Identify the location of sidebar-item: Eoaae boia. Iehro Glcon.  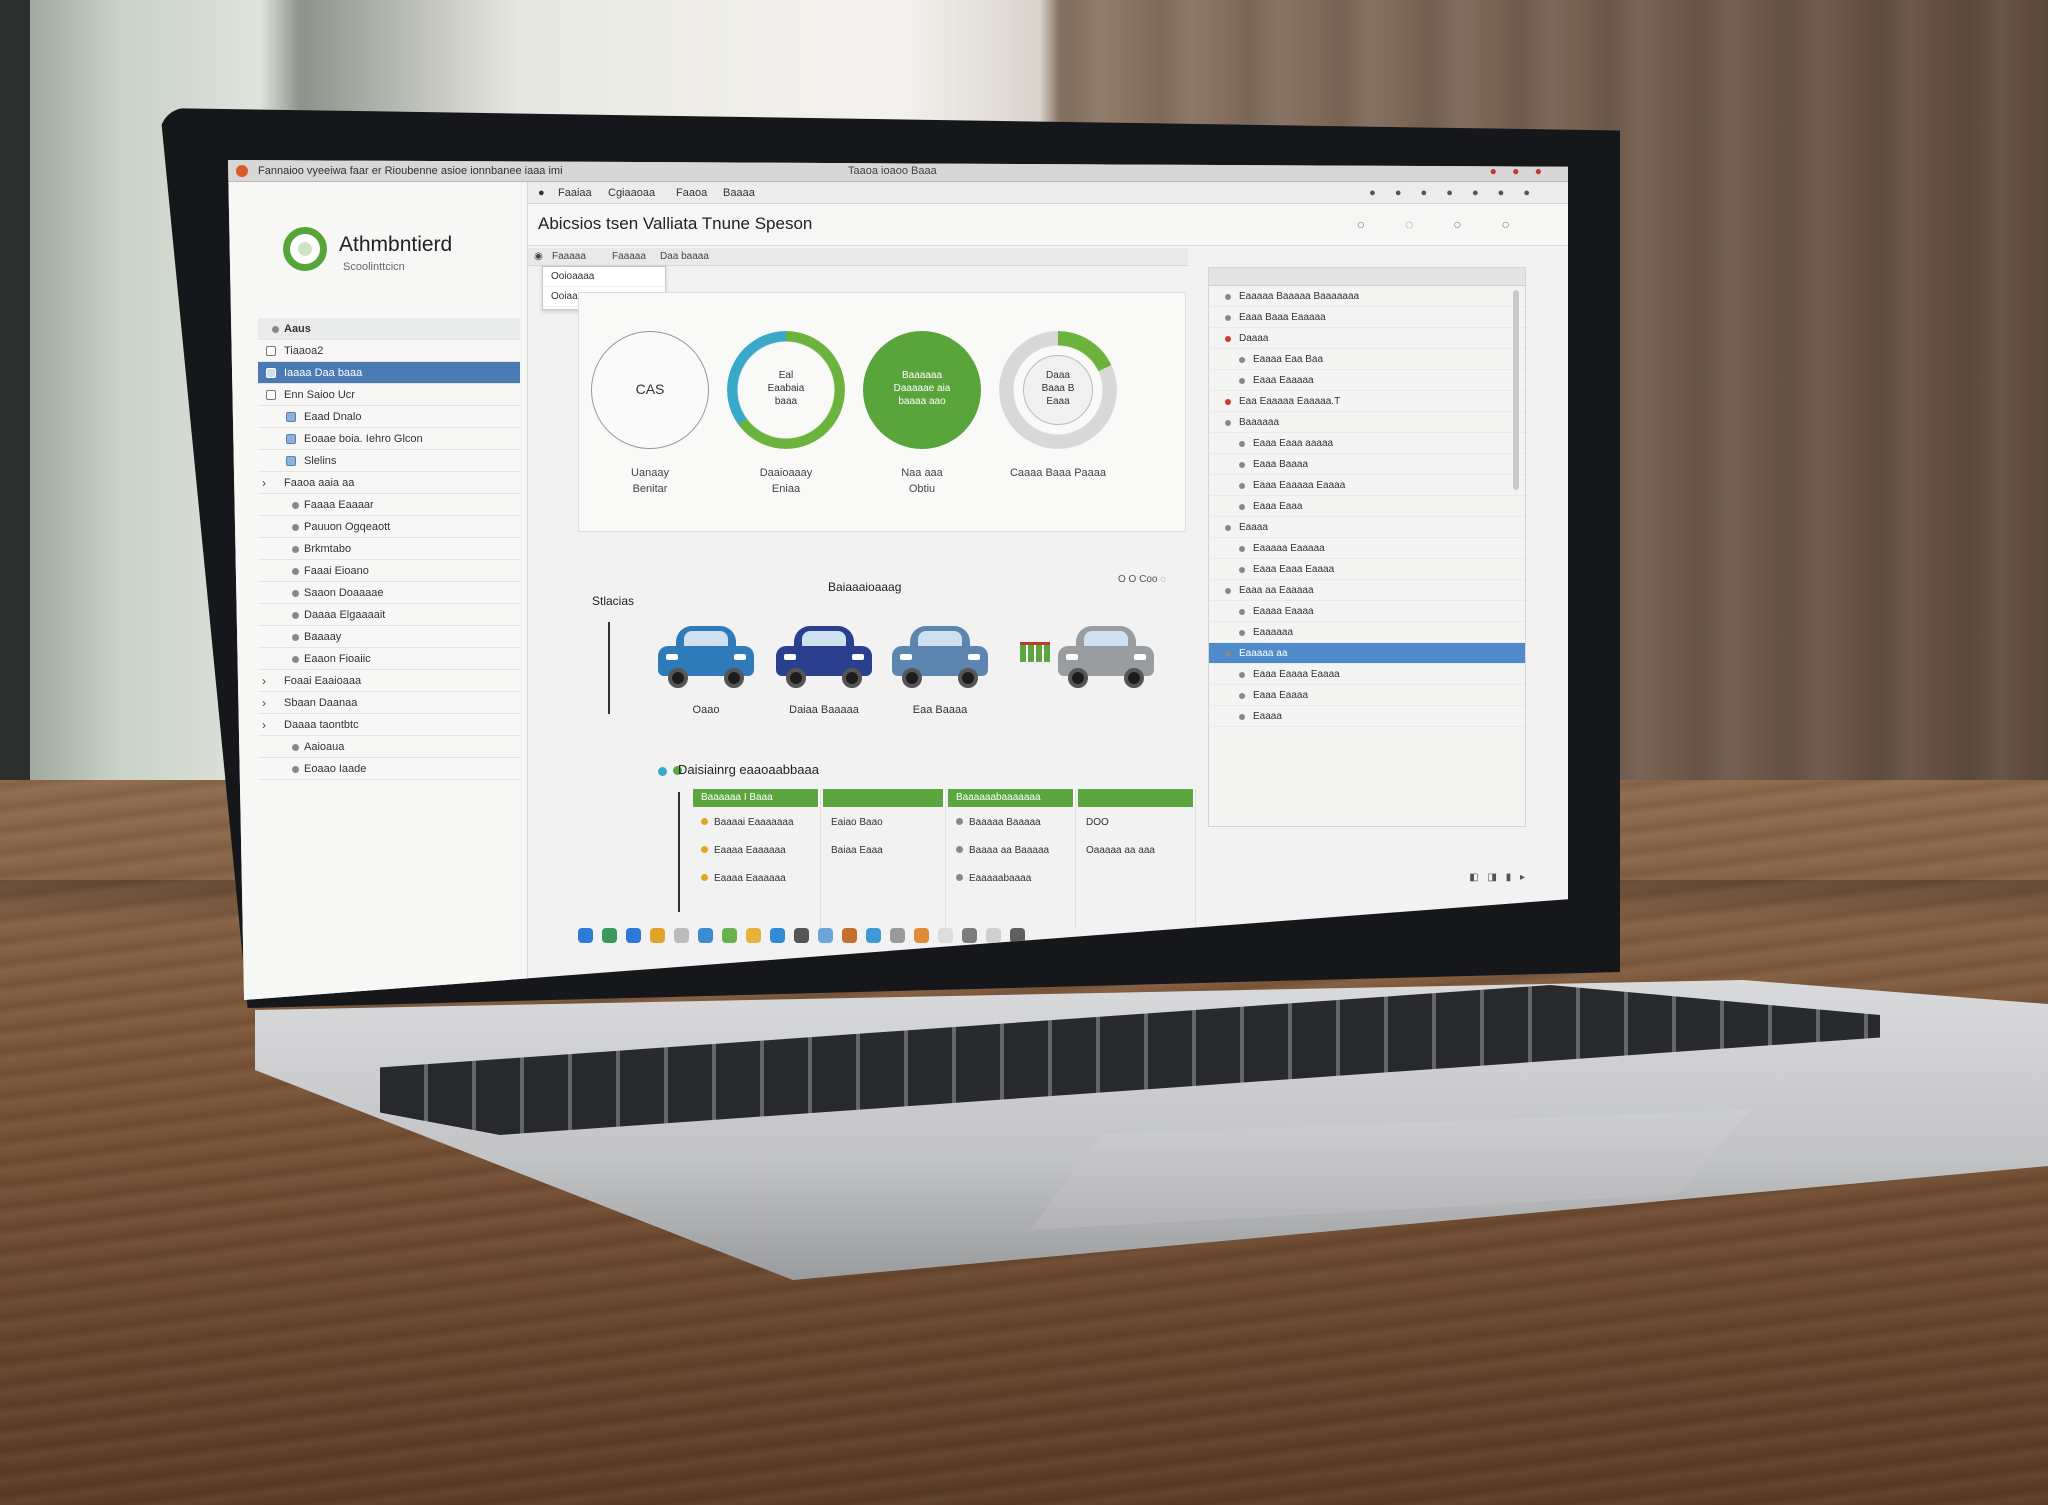
(389, 439).